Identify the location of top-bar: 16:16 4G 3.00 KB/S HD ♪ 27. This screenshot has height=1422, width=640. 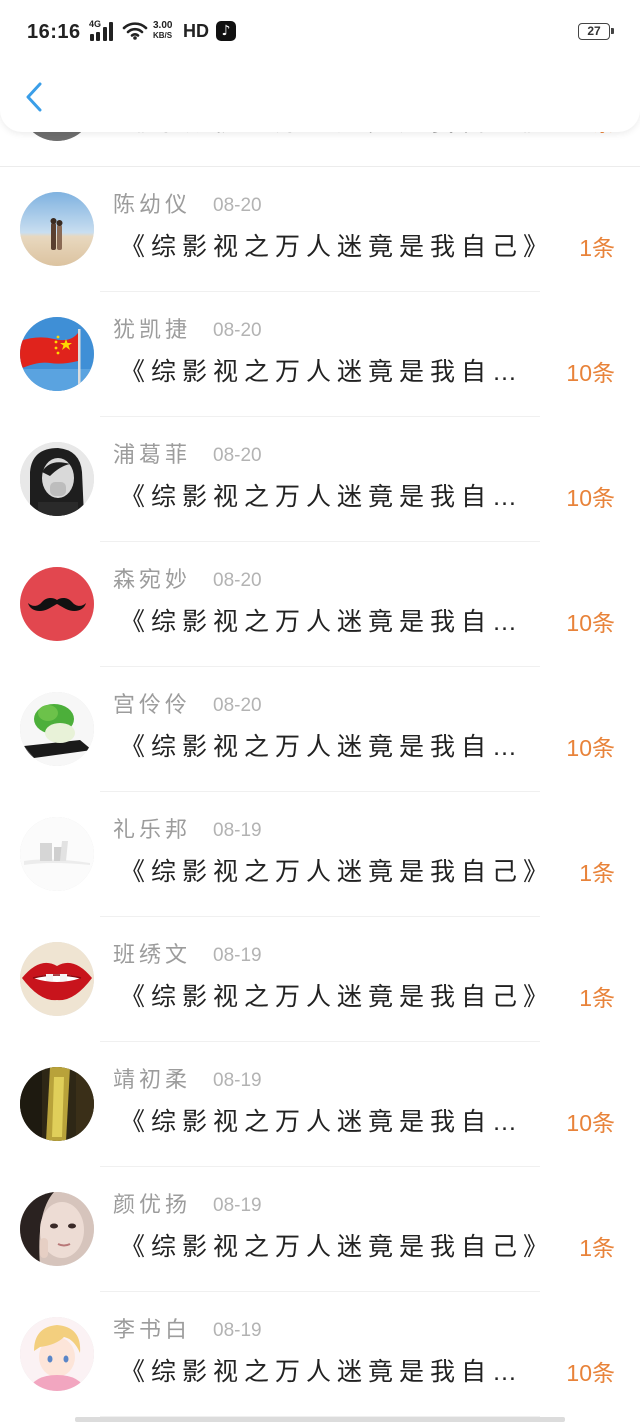
(320, 66).